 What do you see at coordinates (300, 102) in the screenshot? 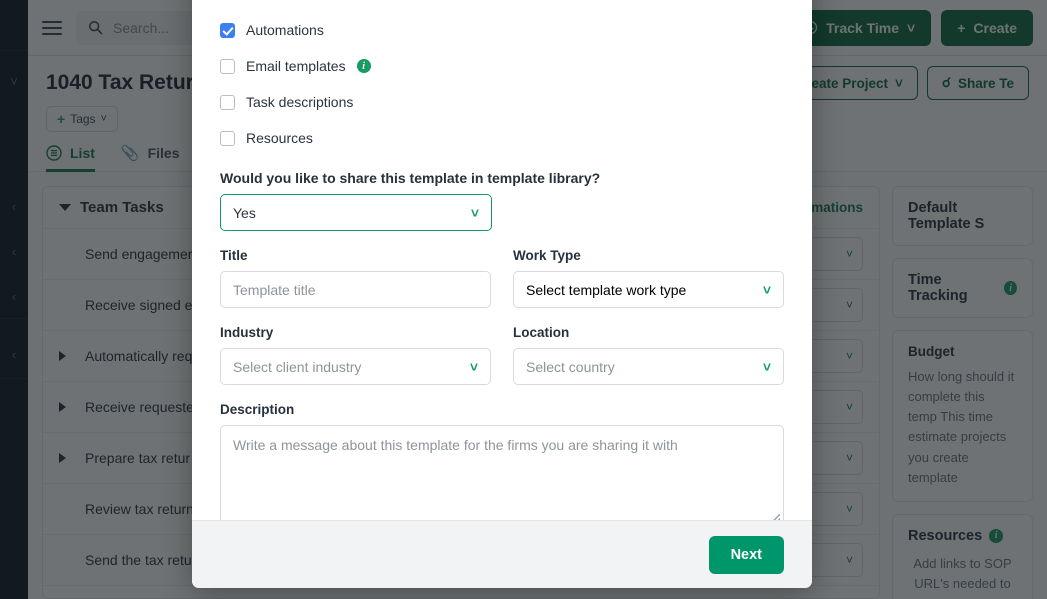
I see `checkbox-task-descriptions-label: Task descriptions` at bounding box center [300, 102].